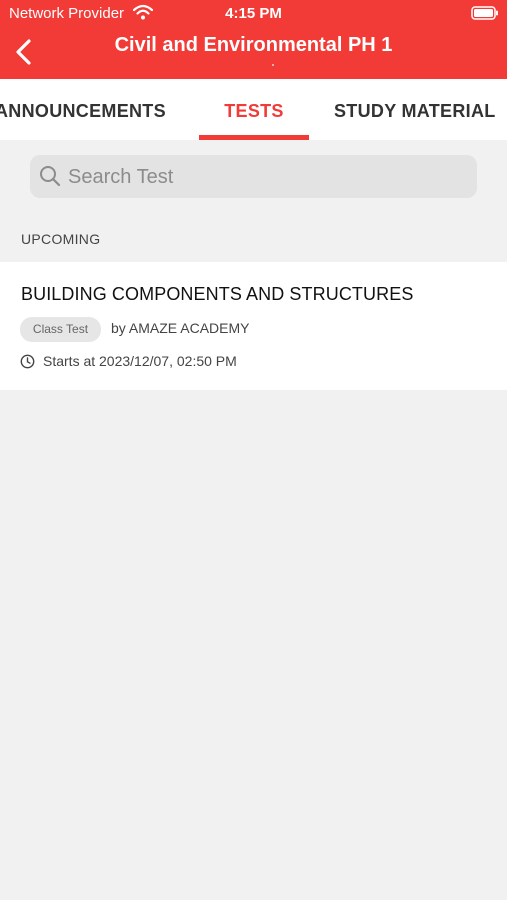 The image size is (507, 900). Describe the element at coordinates (254, 137) in the screenshot. I see `active-tab-indicator` at that location.